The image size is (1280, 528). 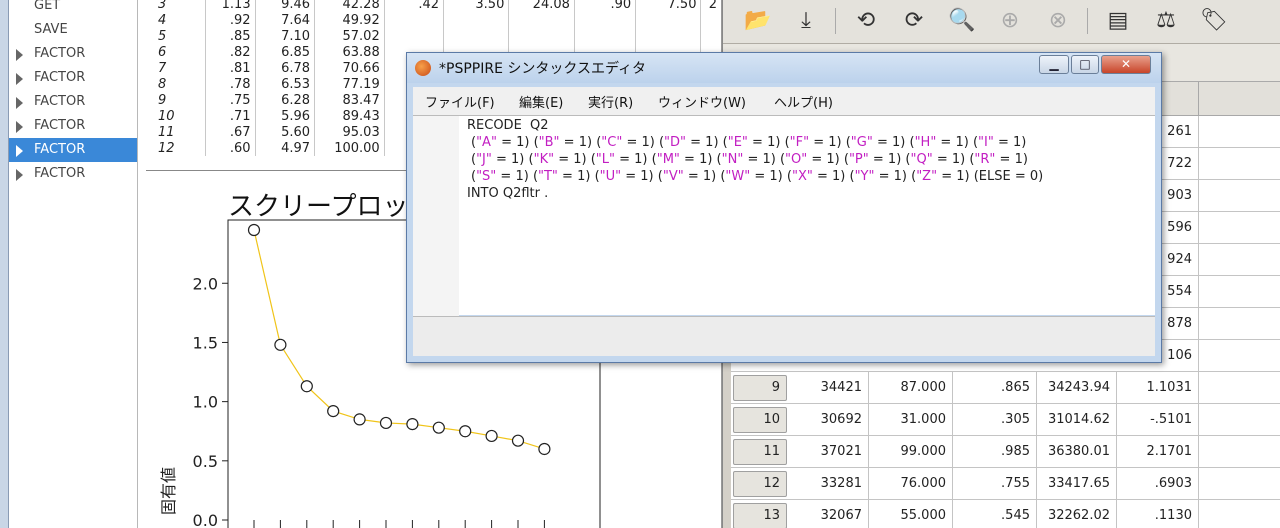 I want to click on component-number: 9, so click(x=176, y=100).